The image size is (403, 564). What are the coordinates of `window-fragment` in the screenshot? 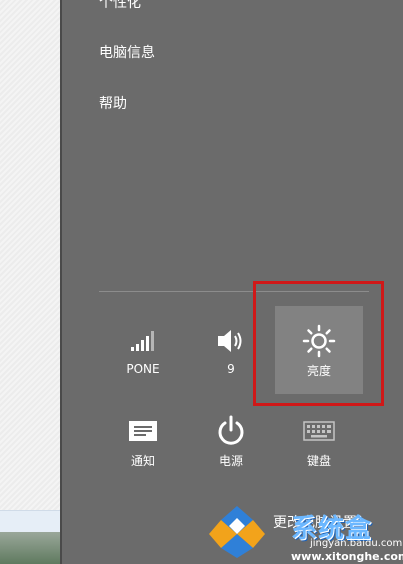 It's located at (30, 521).